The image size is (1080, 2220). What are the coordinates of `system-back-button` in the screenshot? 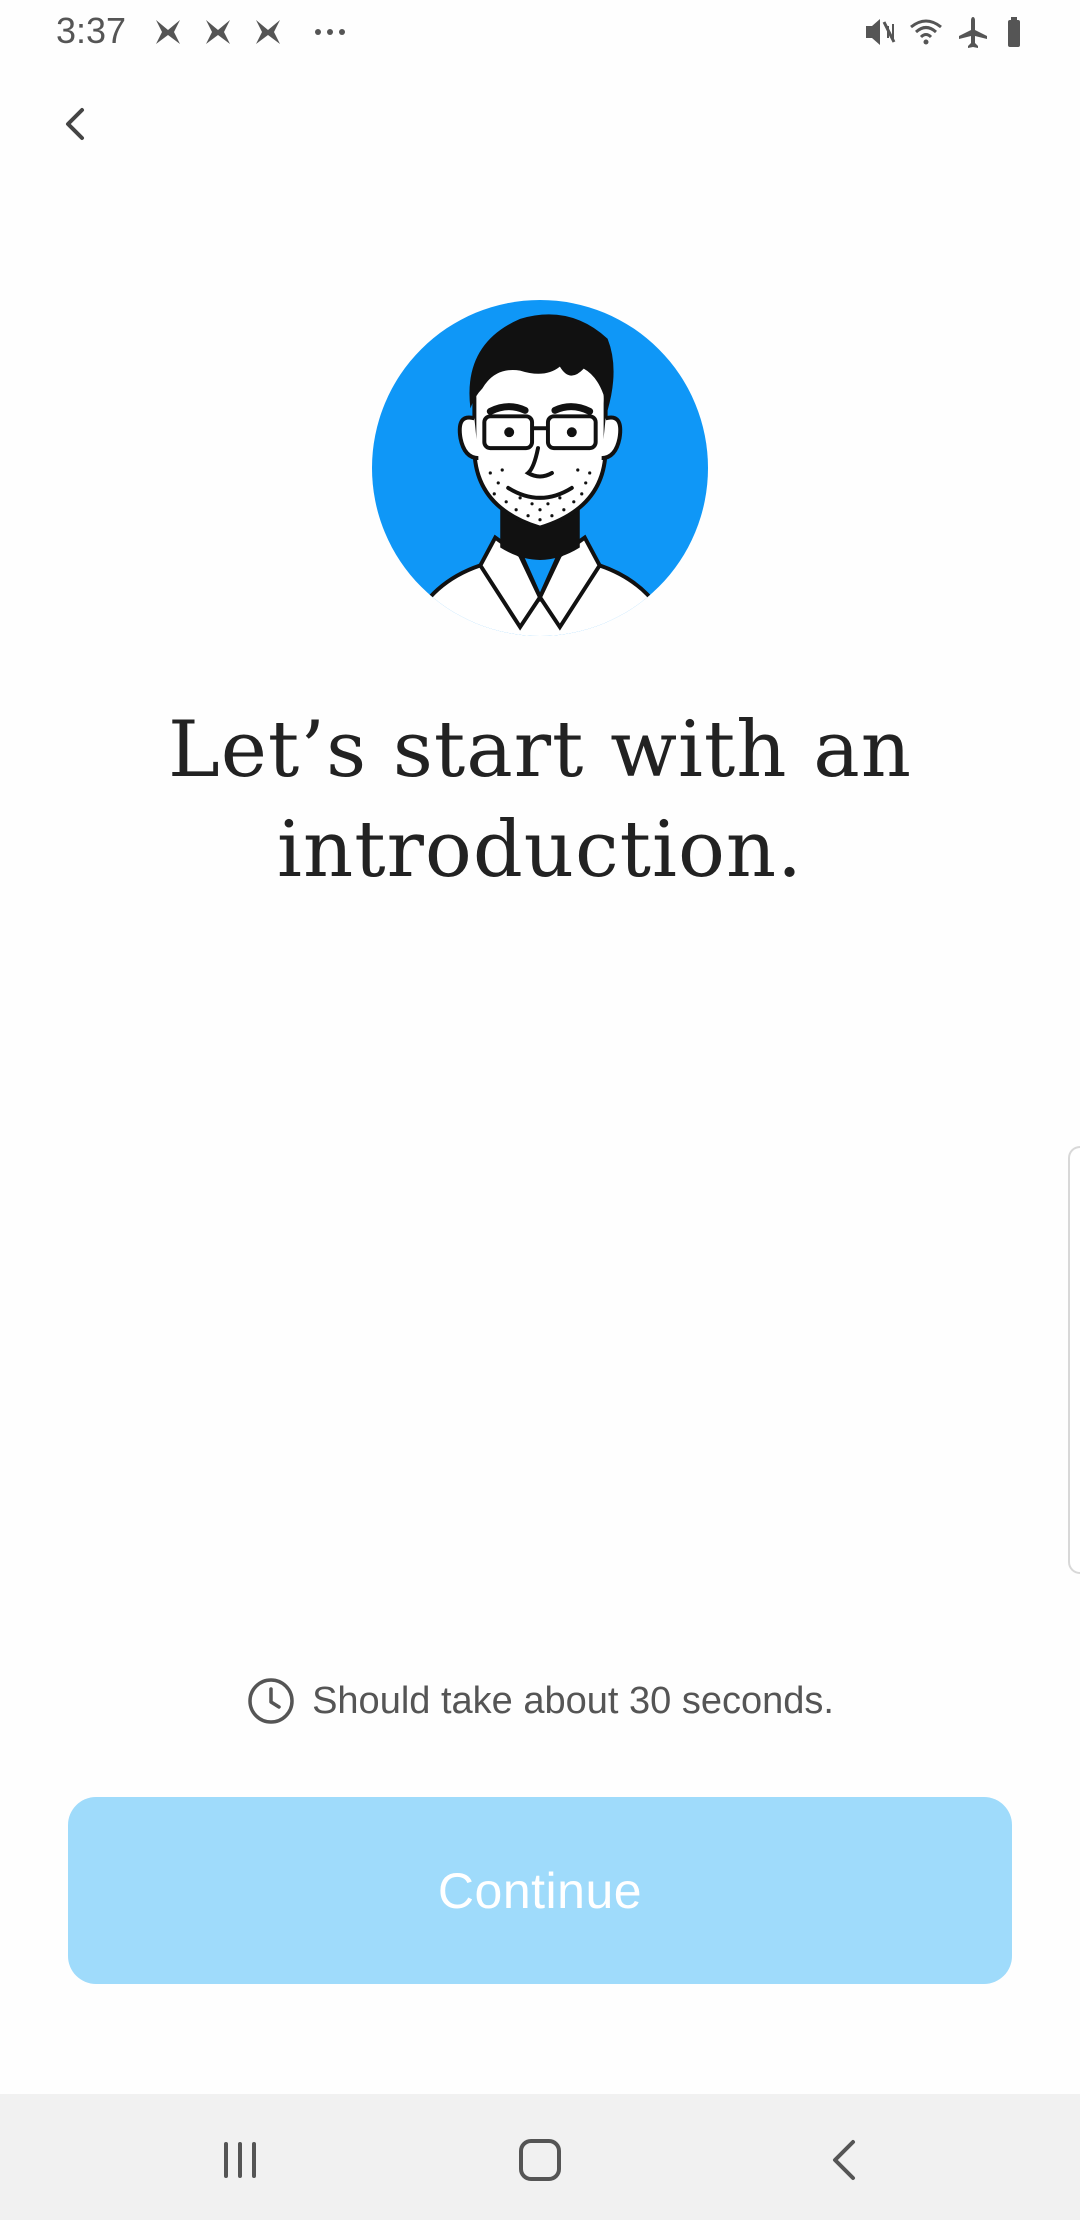 It's located at (845, 2160).